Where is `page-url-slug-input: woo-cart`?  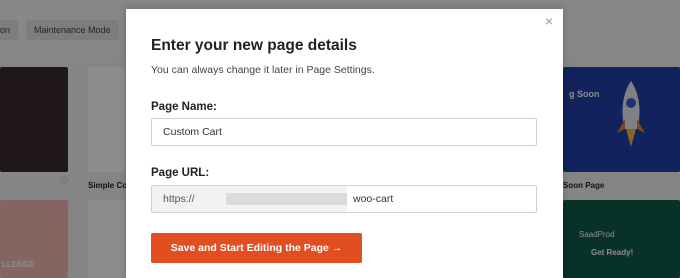 page-url-slug-input: woo-cart is located at coordinates (442, 199).